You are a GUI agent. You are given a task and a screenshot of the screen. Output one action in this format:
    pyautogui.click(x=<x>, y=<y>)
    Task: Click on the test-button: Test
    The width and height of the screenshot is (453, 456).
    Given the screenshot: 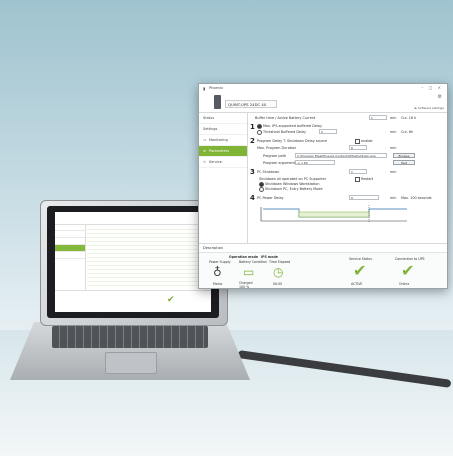 What is the action you would take?
    pyautogui.click(x=404, y=162)
    